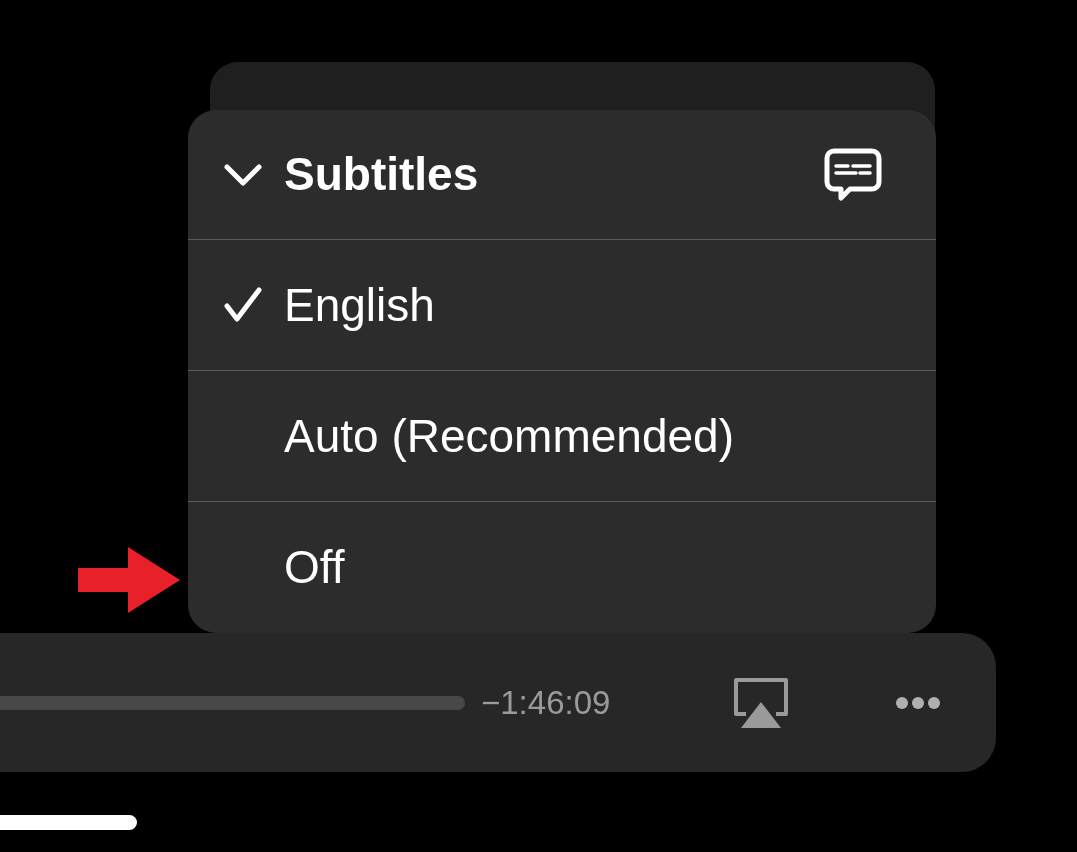 This screenshot has width=1077, height=852. I want to click on menu-title: Subtitles, so click(381, 174).